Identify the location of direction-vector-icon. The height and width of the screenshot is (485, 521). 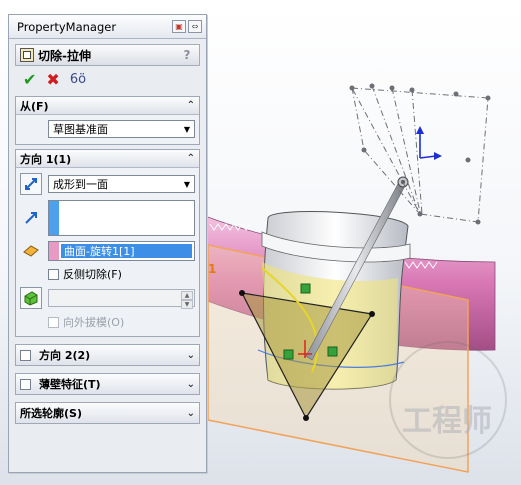
(31, 218).